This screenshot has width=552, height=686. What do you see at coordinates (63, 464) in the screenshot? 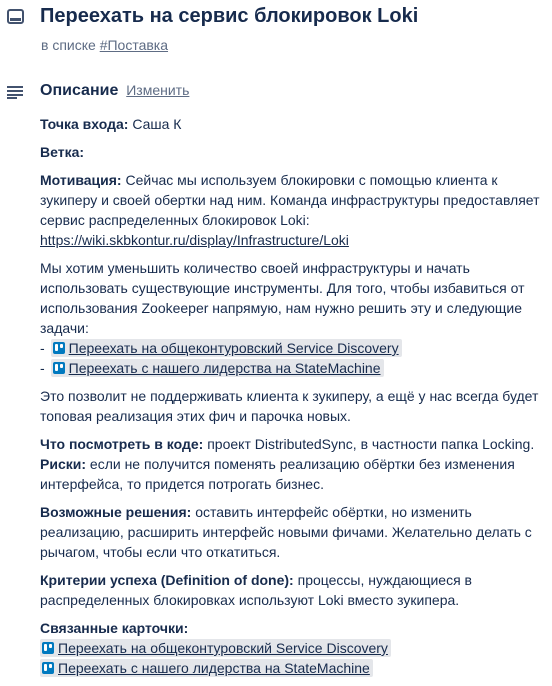
I see `risks-label: Риски:` at bounding box center [63, 464].